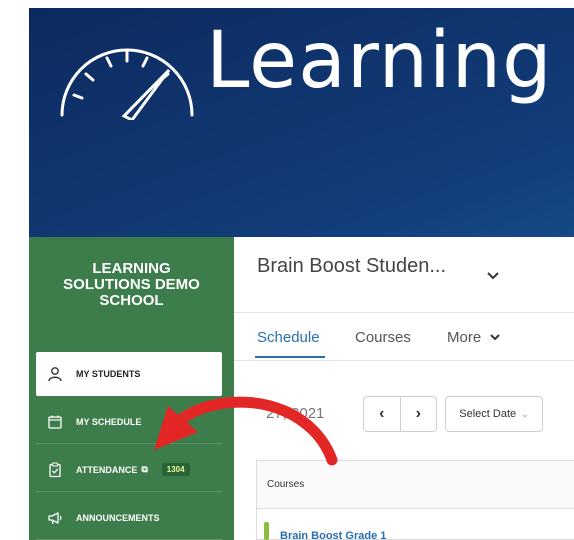  What do you see at coordinates (55, 518) in the screenshot?
I see `megaphone-icon` at bounding box center [55, 518].